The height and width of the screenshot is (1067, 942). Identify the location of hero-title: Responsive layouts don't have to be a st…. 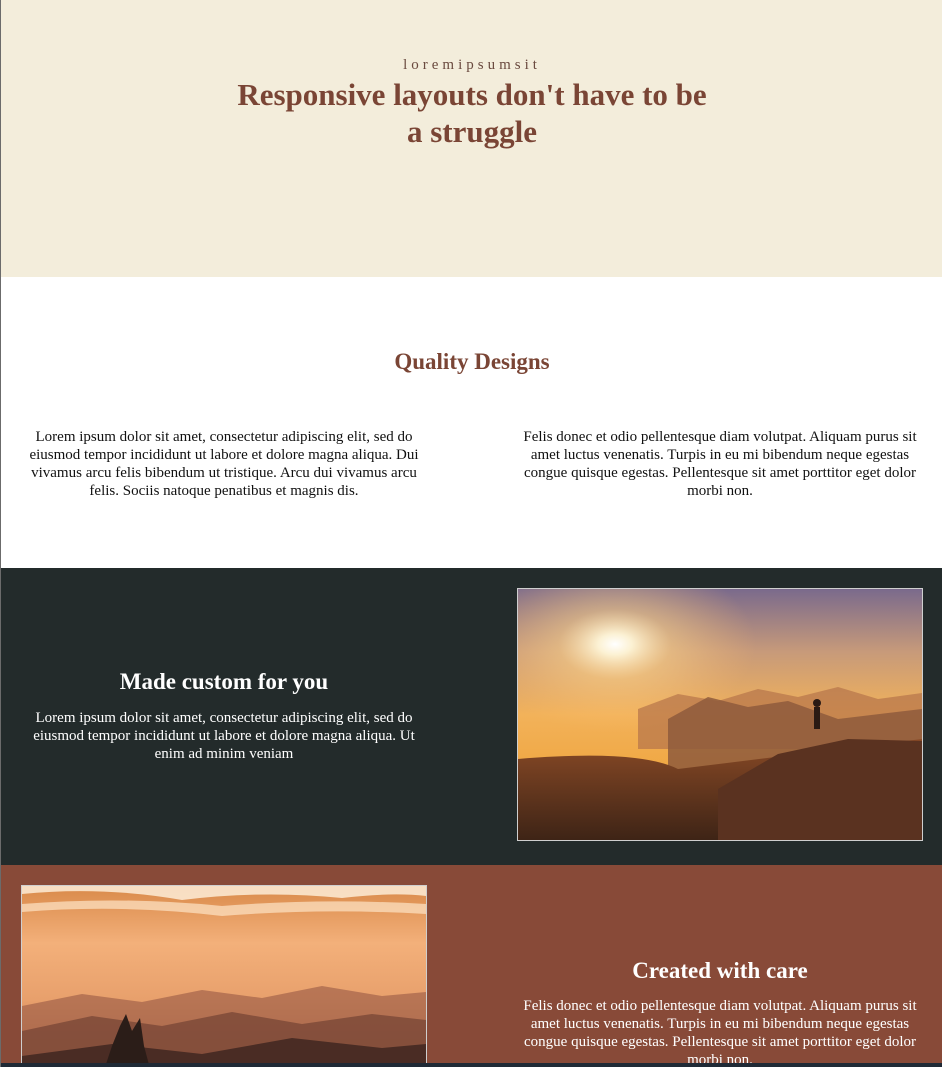
(472, 113).